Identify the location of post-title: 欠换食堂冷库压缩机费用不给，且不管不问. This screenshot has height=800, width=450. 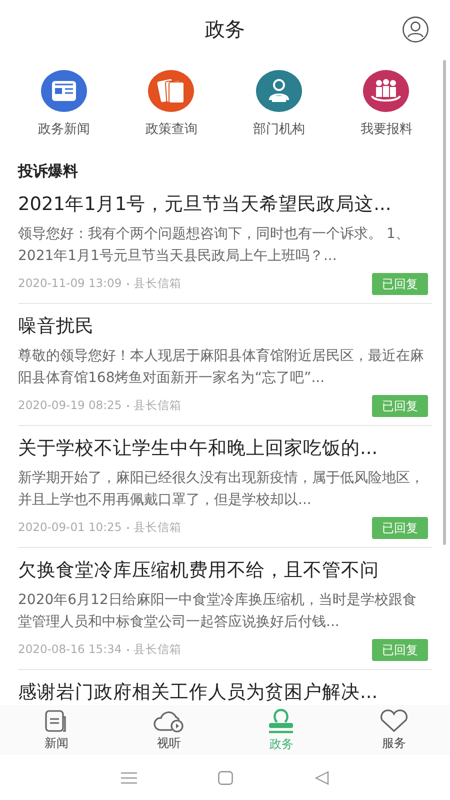
(225, 571).